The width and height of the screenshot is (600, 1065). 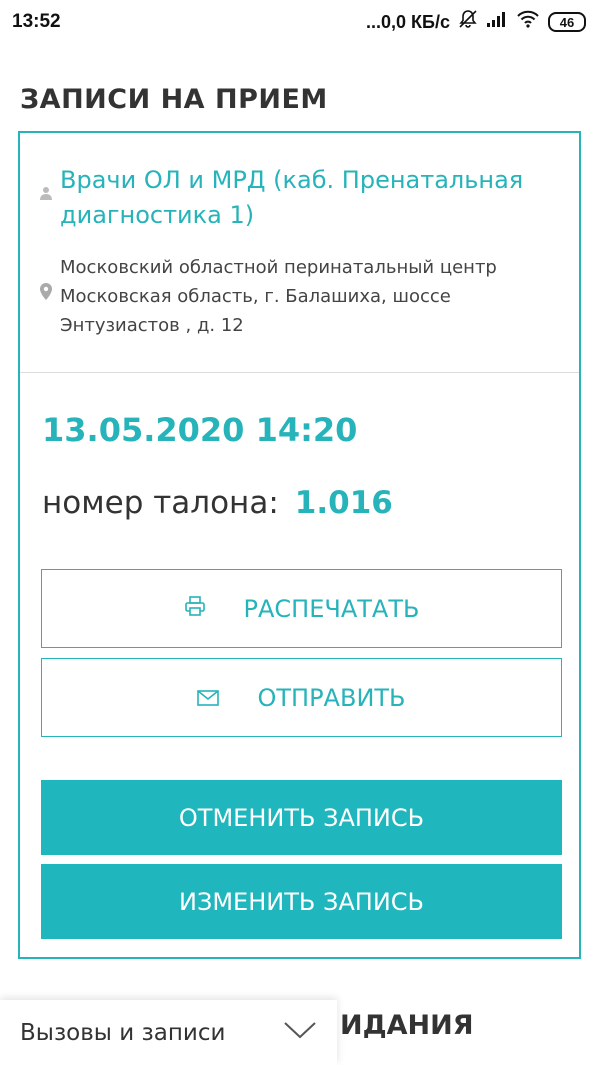 What do you see at coordinates (331, 608) in the screenshot?
I see `print-label: РАСПЕЧАТАТЬ` at bounding box center [331, 608].